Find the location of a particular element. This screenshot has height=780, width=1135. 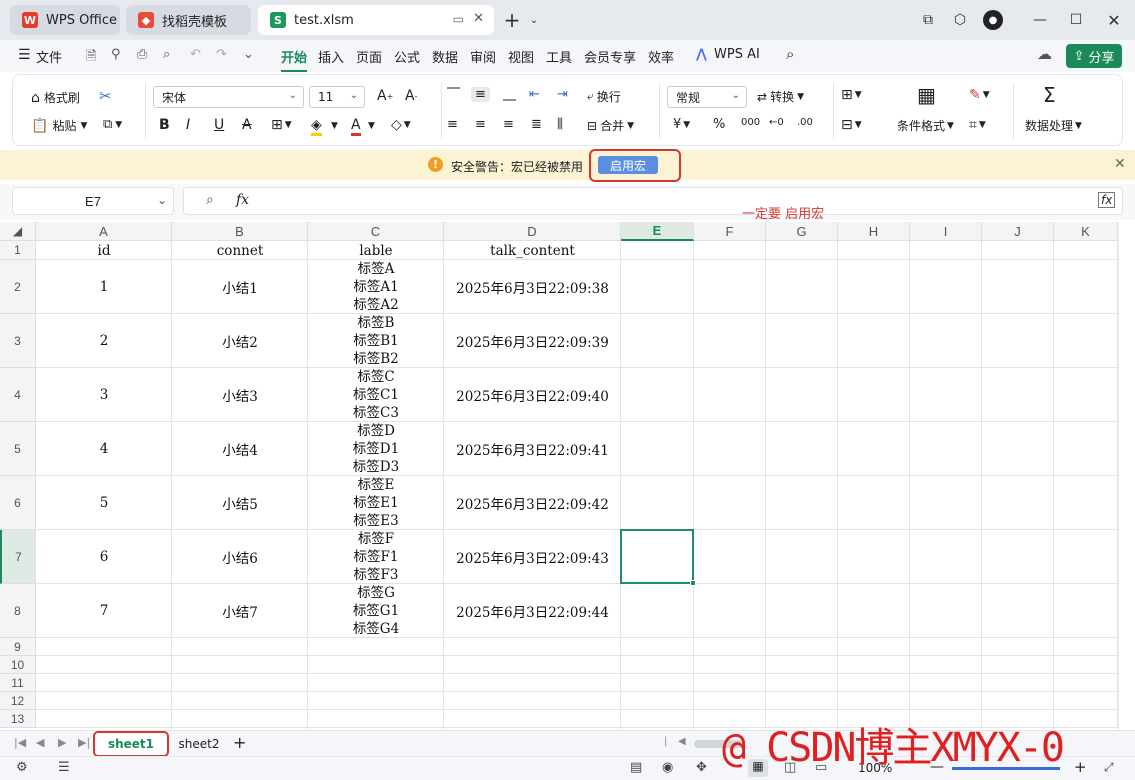

cell-connet: 小结2 is located at coordinates (240, 341).